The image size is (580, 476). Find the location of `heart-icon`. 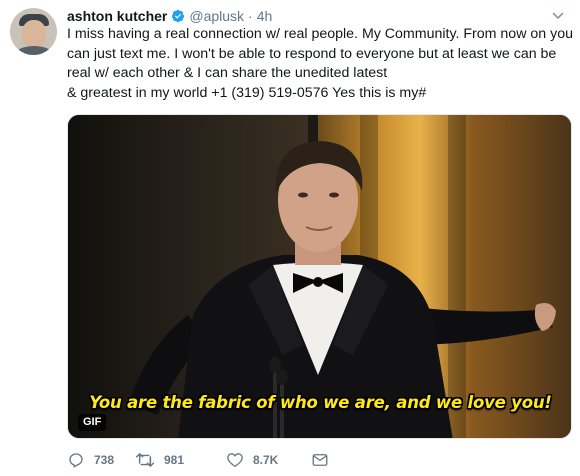

heart-icon is located at coordinates (235, 460).